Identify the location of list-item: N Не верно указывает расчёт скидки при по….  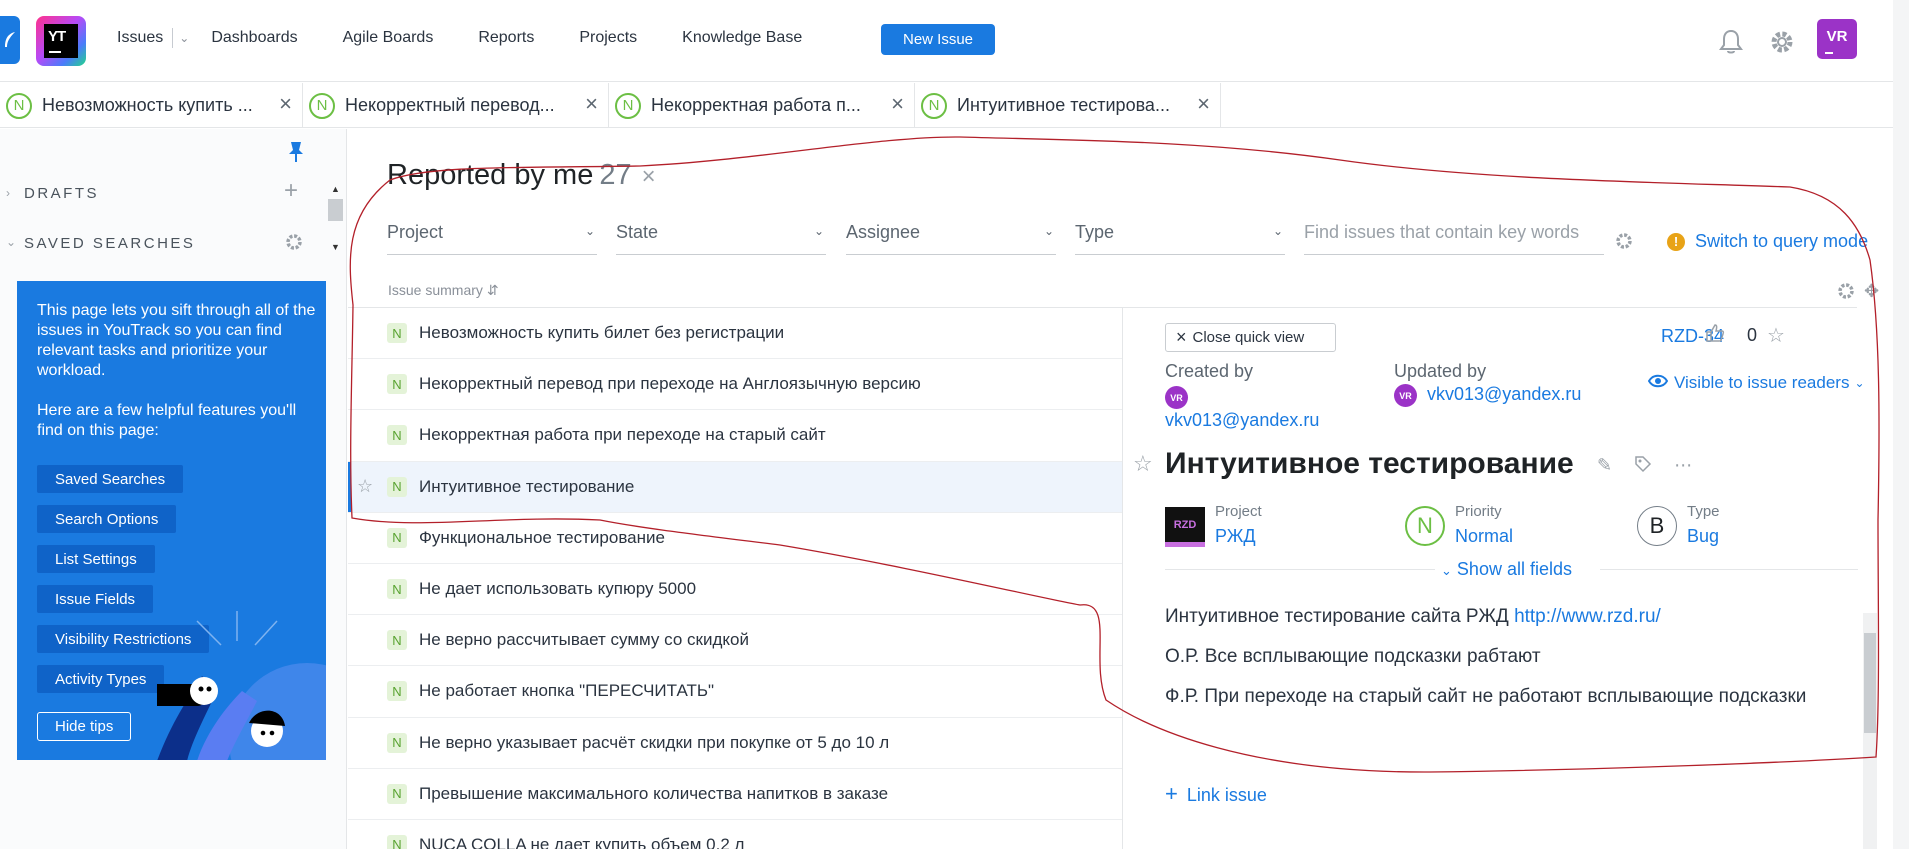
(735, 743).